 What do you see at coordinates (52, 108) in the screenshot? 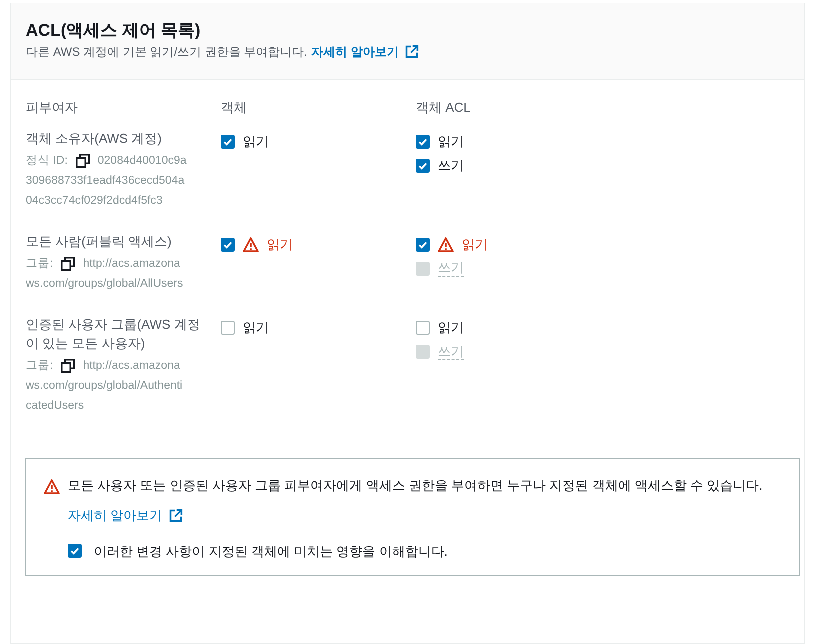
I see `column-header: 피부여자` at bounding box center [52, 108].